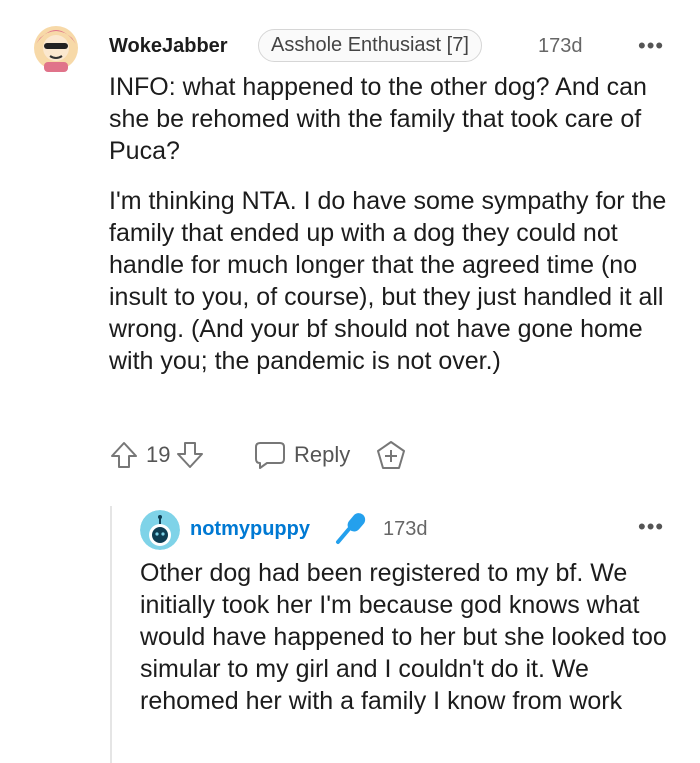 The height and width of the screenshot is (763, 700). What do you see at coordinates (160, 530) in the screenshot?
I see `reply-avatar` at bounding box center [160, 530].